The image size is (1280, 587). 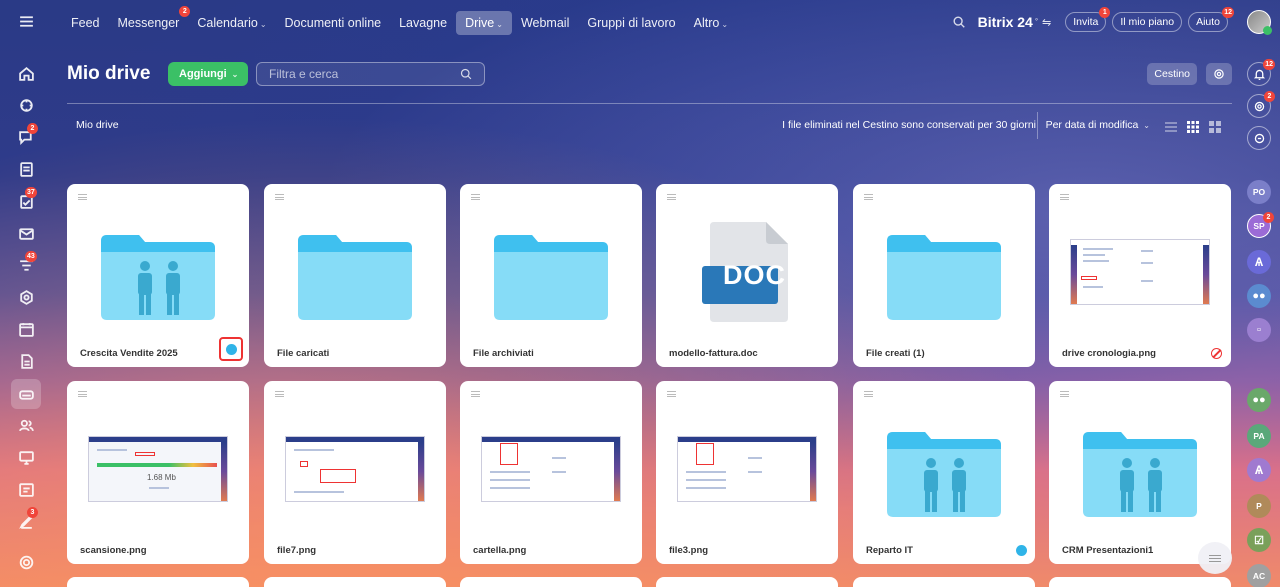 What do you see at coordinates (26, 200) in the screenshot?
I see `tasks-icon: 37` at bounding box center [26, 200].